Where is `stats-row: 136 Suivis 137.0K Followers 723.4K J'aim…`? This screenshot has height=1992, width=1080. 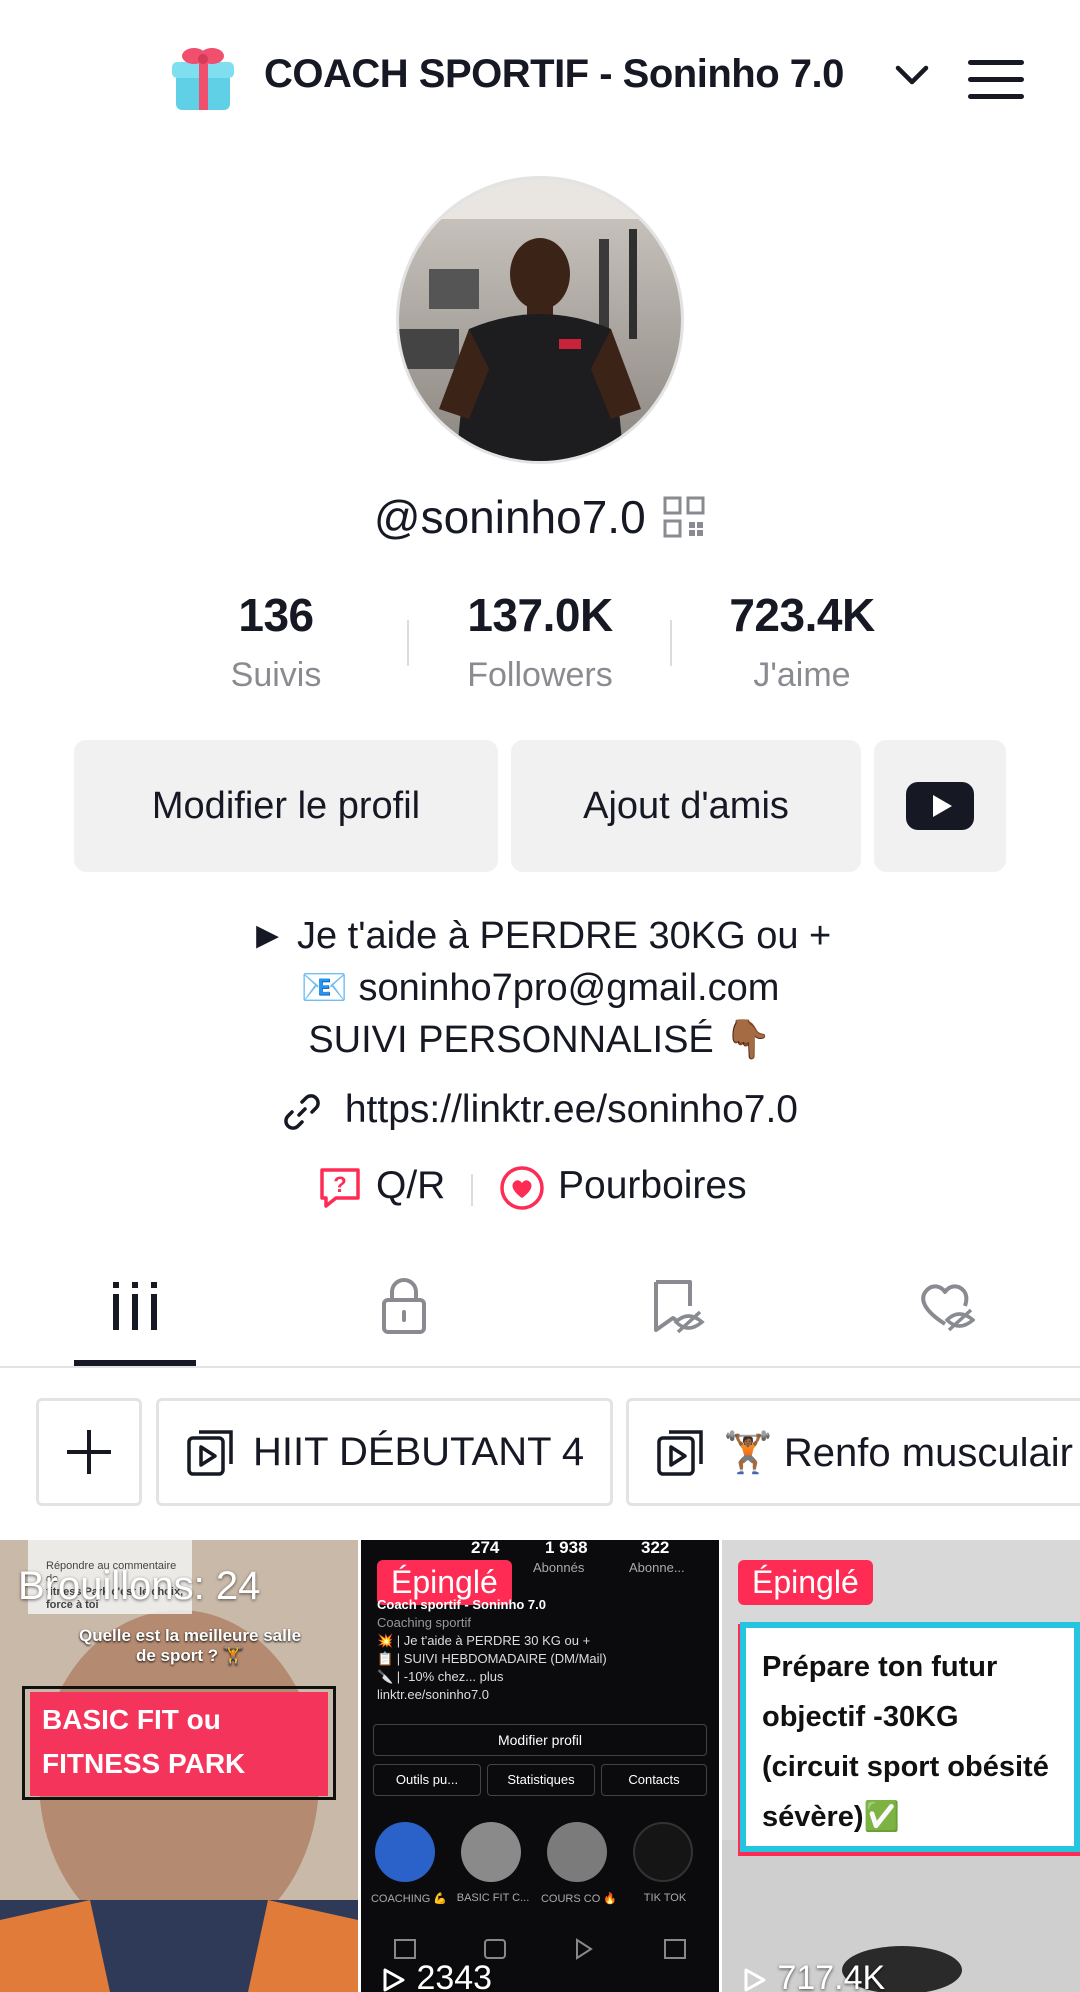 stats-row: 136 Suivis 137.0K Followers 723.4K J'aim… is located at coordinates (540, 643).